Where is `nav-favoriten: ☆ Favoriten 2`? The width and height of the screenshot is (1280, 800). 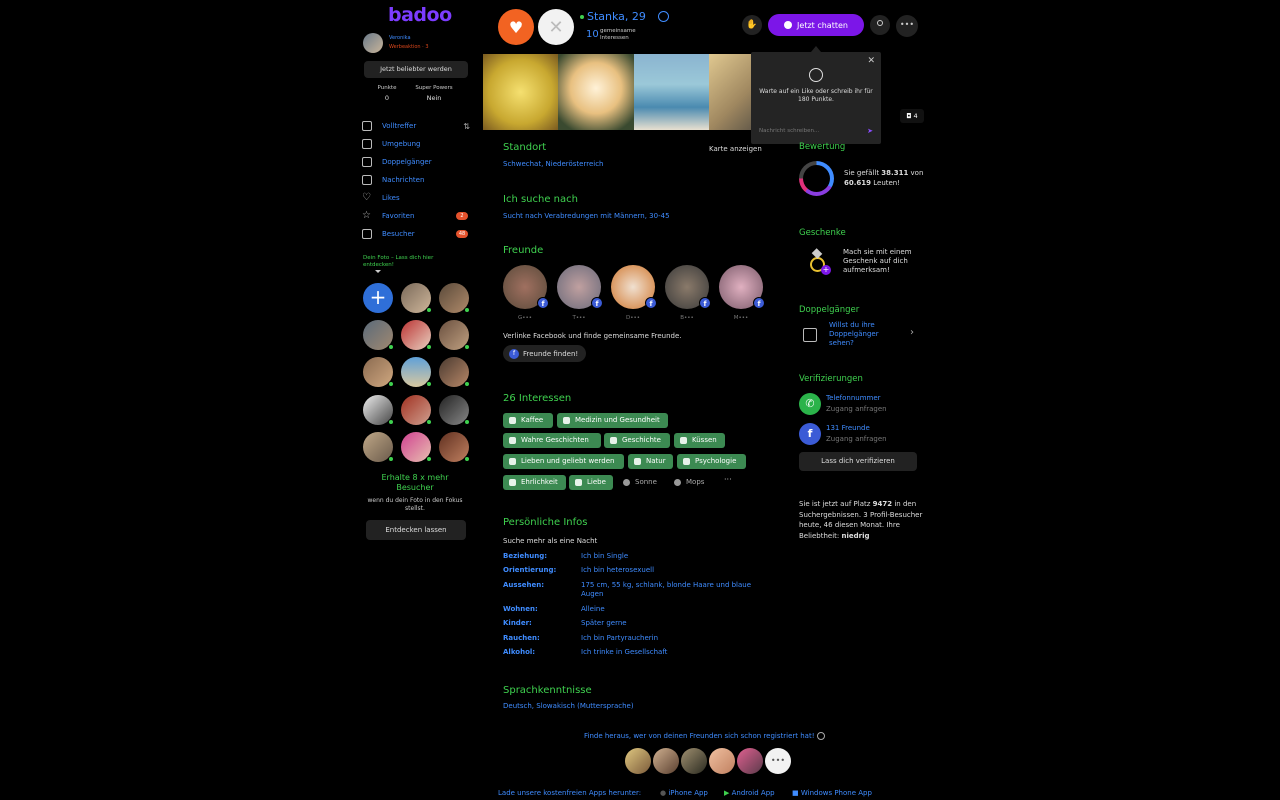 nav-favoriten: ☆ Favoriten 2 is located at coordinates (416, 216).